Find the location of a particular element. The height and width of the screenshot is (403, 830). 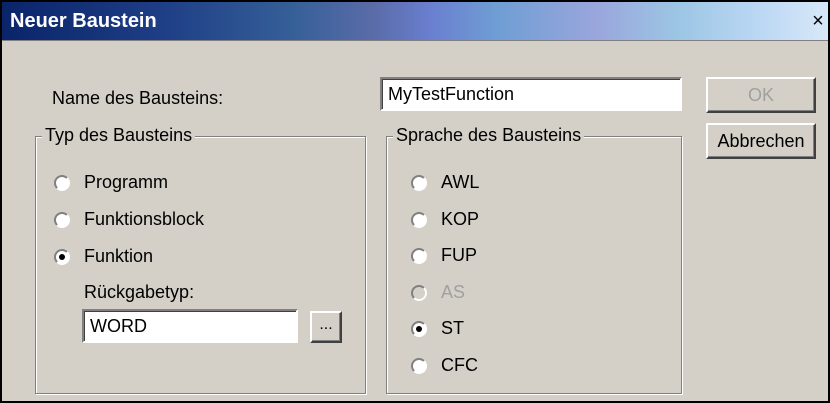

radio-fup-label: FUP is located at coordinates (459, 255).